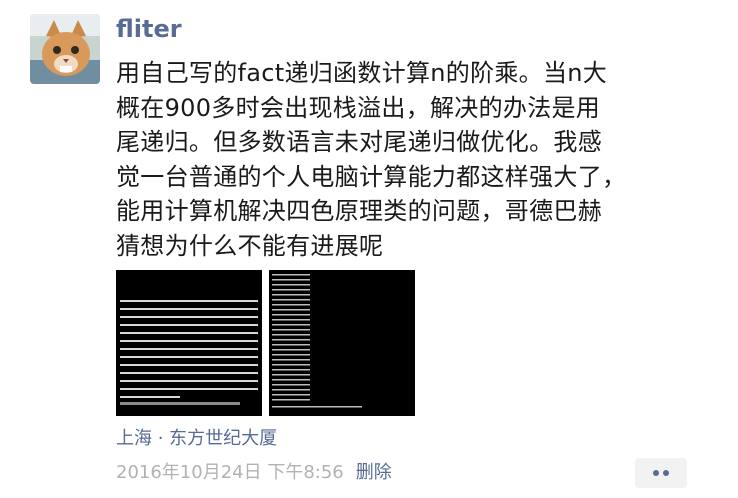 This screenshot has height=498, width=738. What do you see at coordinates (359, 142) in the screenshot?
I see `post-text-line: 尾递归。但多数语言未对尾递归做优化。我感` at bounding box center [359, 142].